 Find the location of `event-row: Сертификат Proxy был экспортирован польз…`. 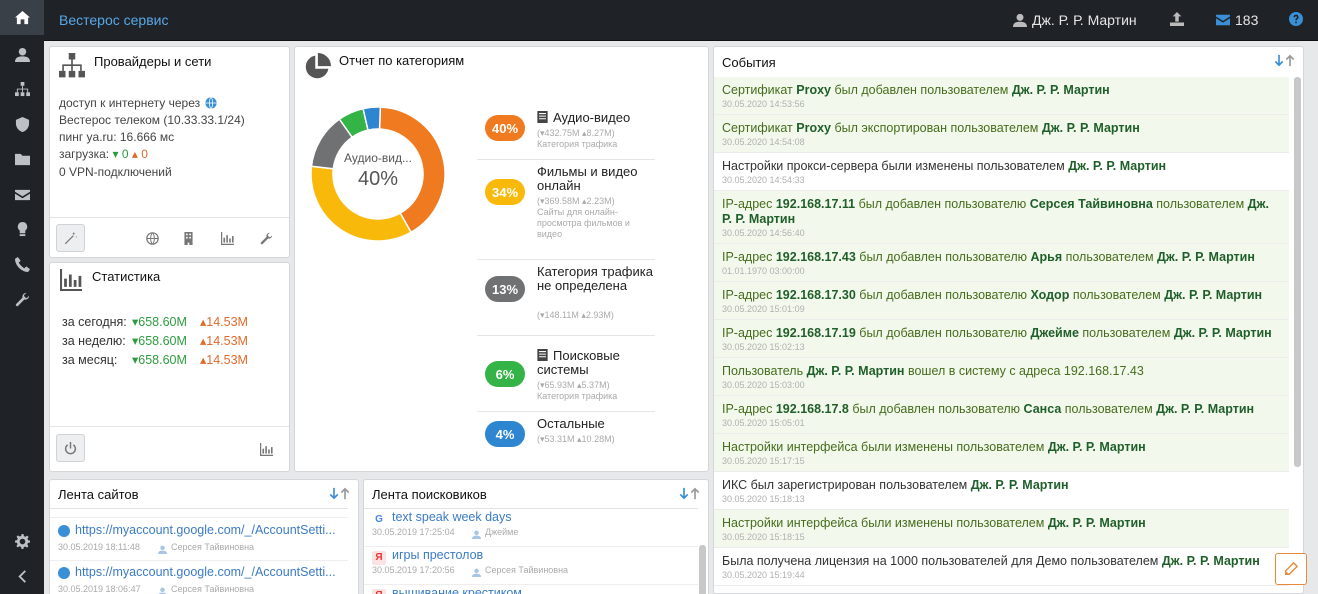

event-row: Сертификат Proxy был экспортирован польз… is located at coordinates (1001, 134).